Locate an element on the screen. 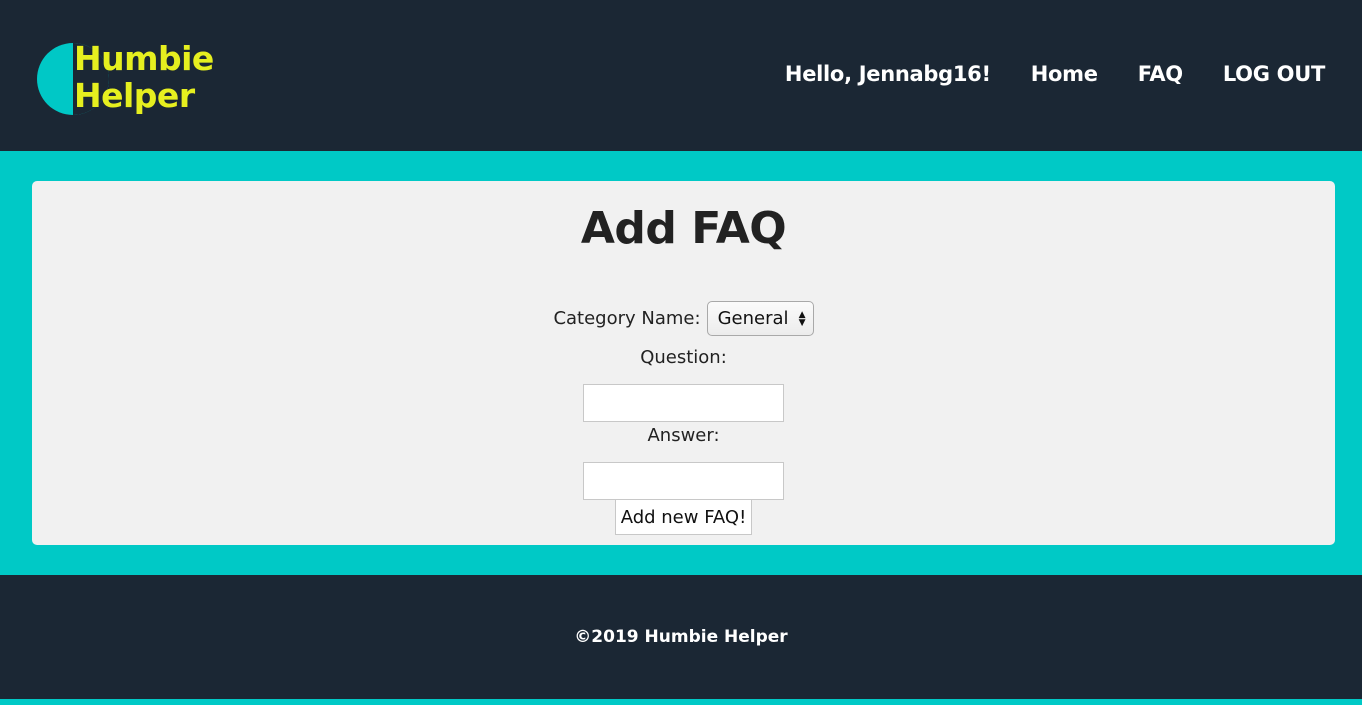 The image size is (1362, 705). nav-faq-link: FAQ is located at coordinates (1160, 74).